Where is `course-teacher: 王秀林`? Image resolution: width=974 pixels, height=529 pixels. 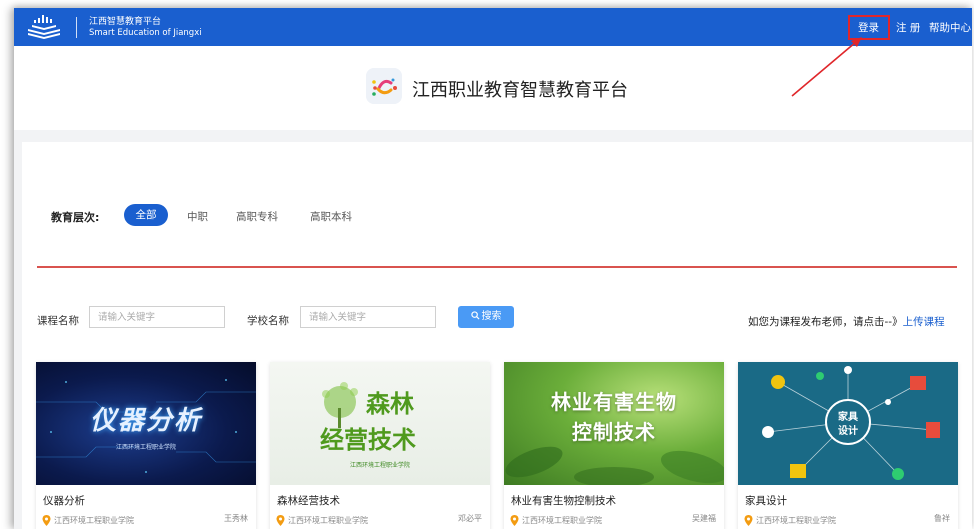 course-teacher: 王秀林 is located at coordinates (236, 518).